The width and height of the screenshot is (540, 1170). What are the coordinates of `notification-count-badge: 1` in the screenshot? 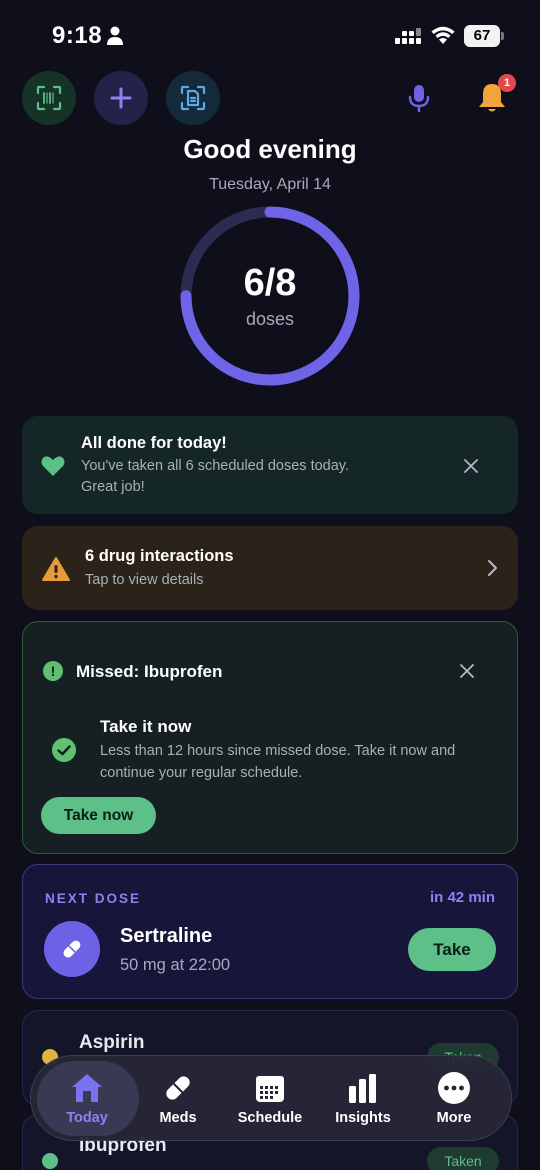 It's located at (507, 83).